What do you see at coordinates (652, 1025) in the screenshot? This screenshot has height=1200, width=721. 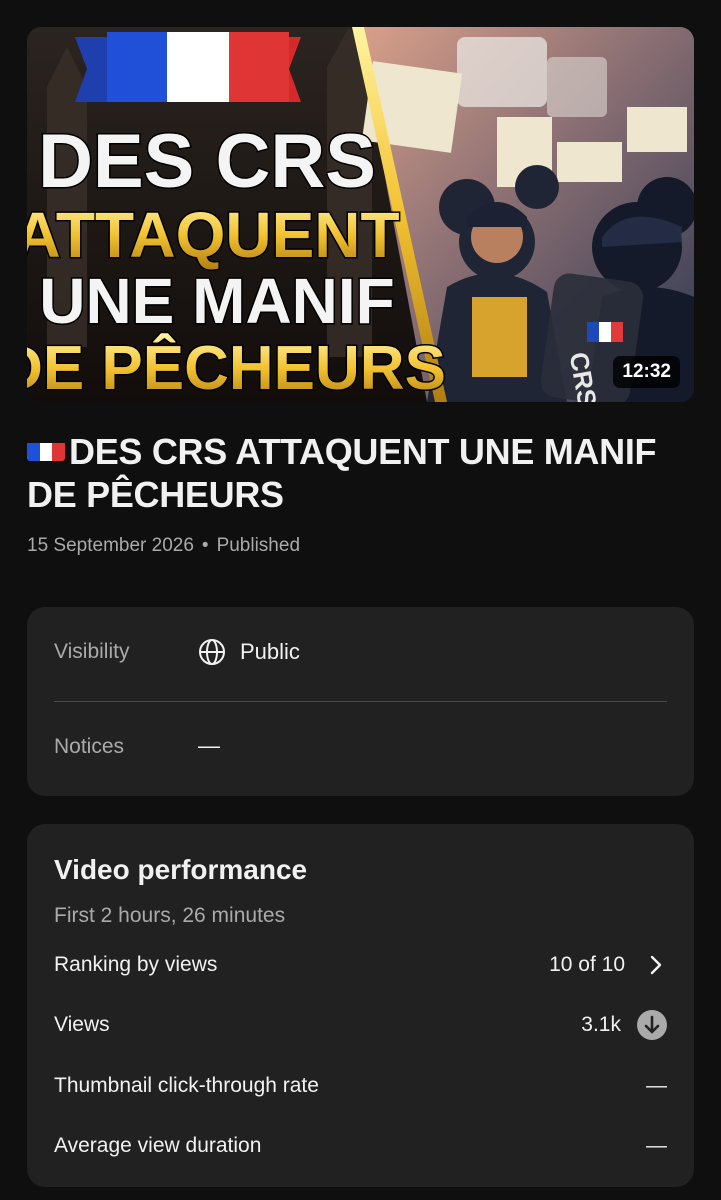 I see `arrow-down-circle-icon` at bounding box center [652, 1025].